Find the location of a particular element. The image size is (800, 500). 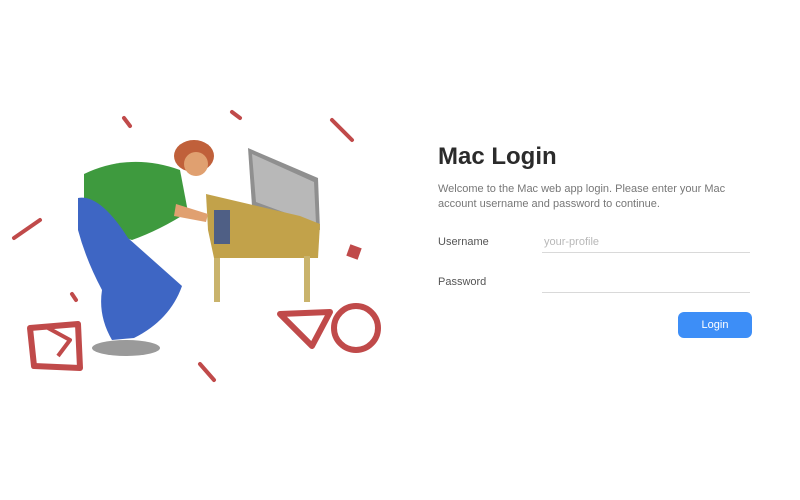

password-label: Password is located at coordinates (462, 282).